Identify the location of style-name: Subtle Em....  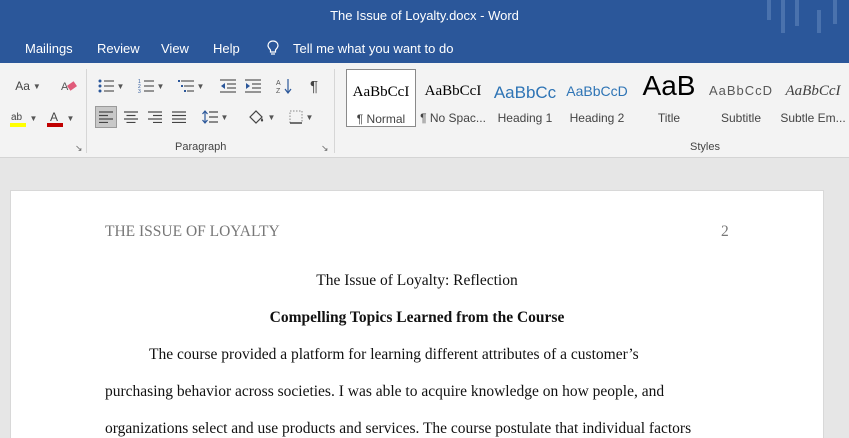
(813, 118).